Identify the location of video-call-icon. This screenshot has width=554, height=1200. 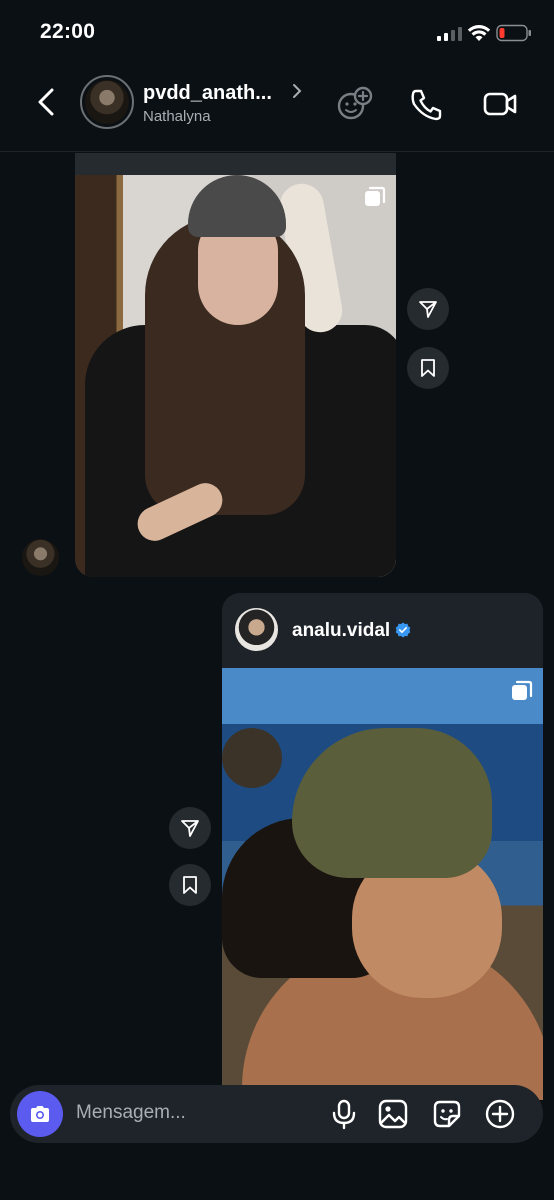
(500, 104).